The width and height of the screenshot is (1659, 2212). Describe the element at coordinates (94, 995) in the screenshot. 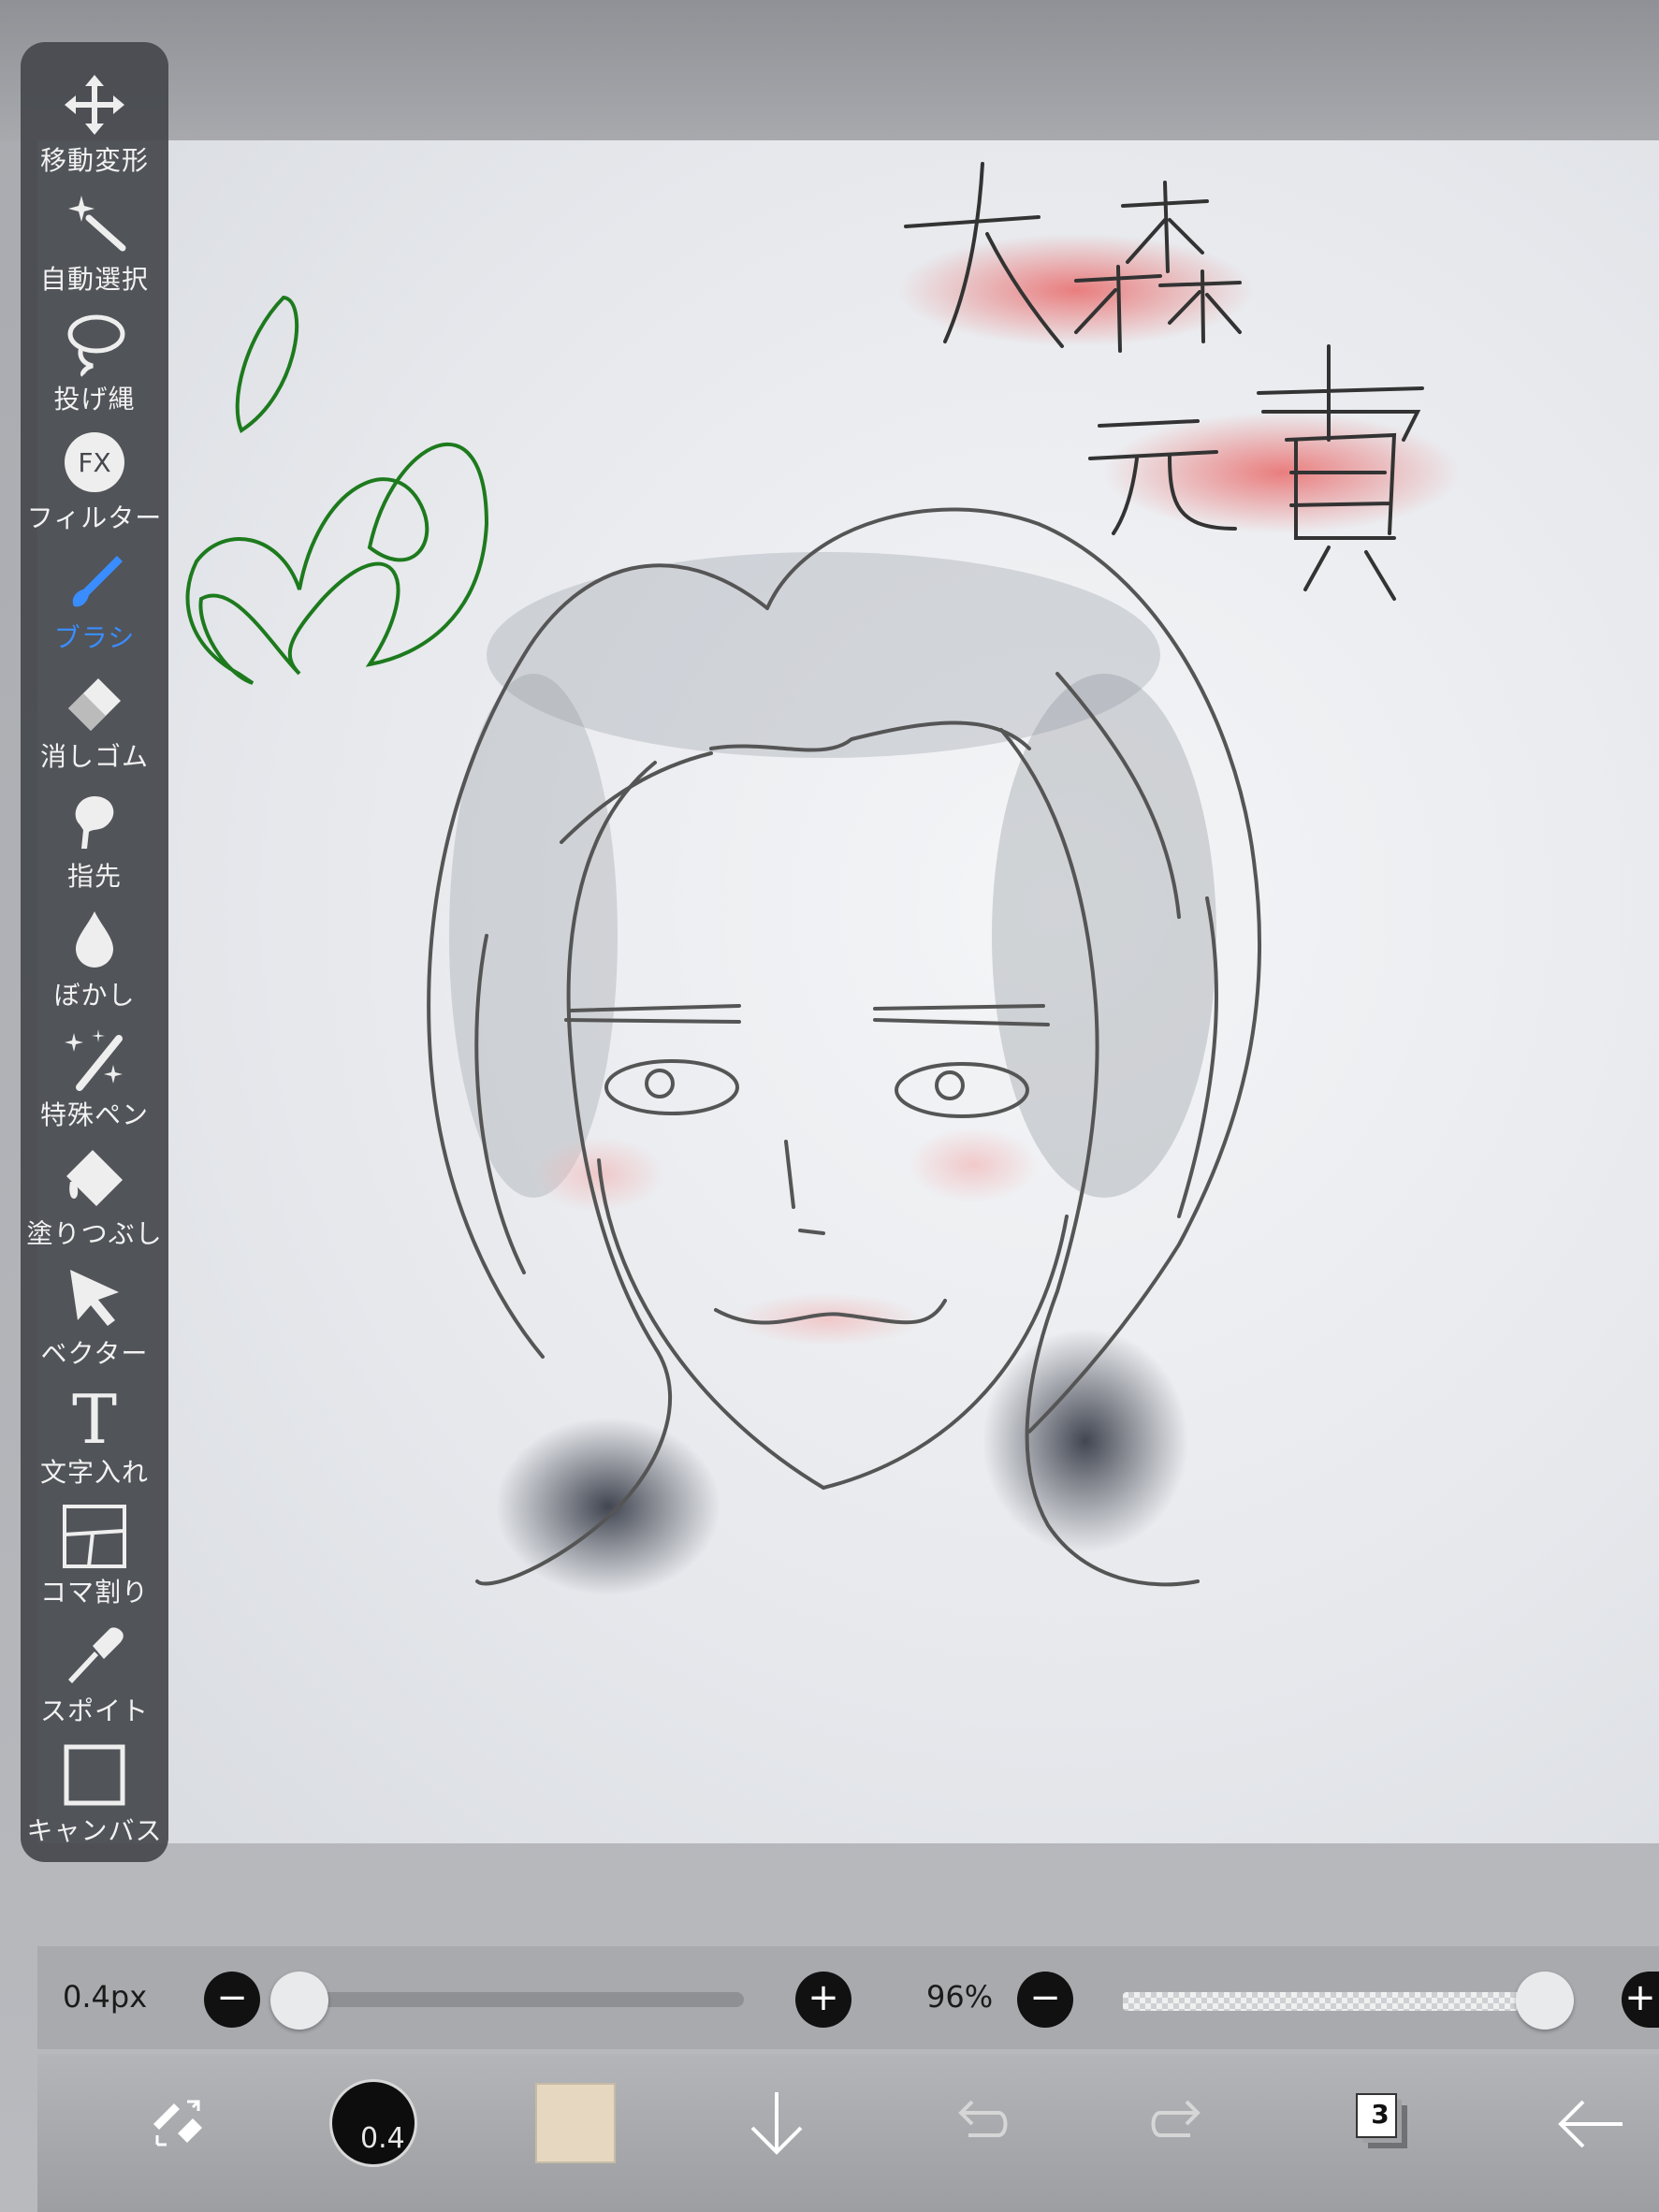

I see `tool-label: ぼかし` at that location.